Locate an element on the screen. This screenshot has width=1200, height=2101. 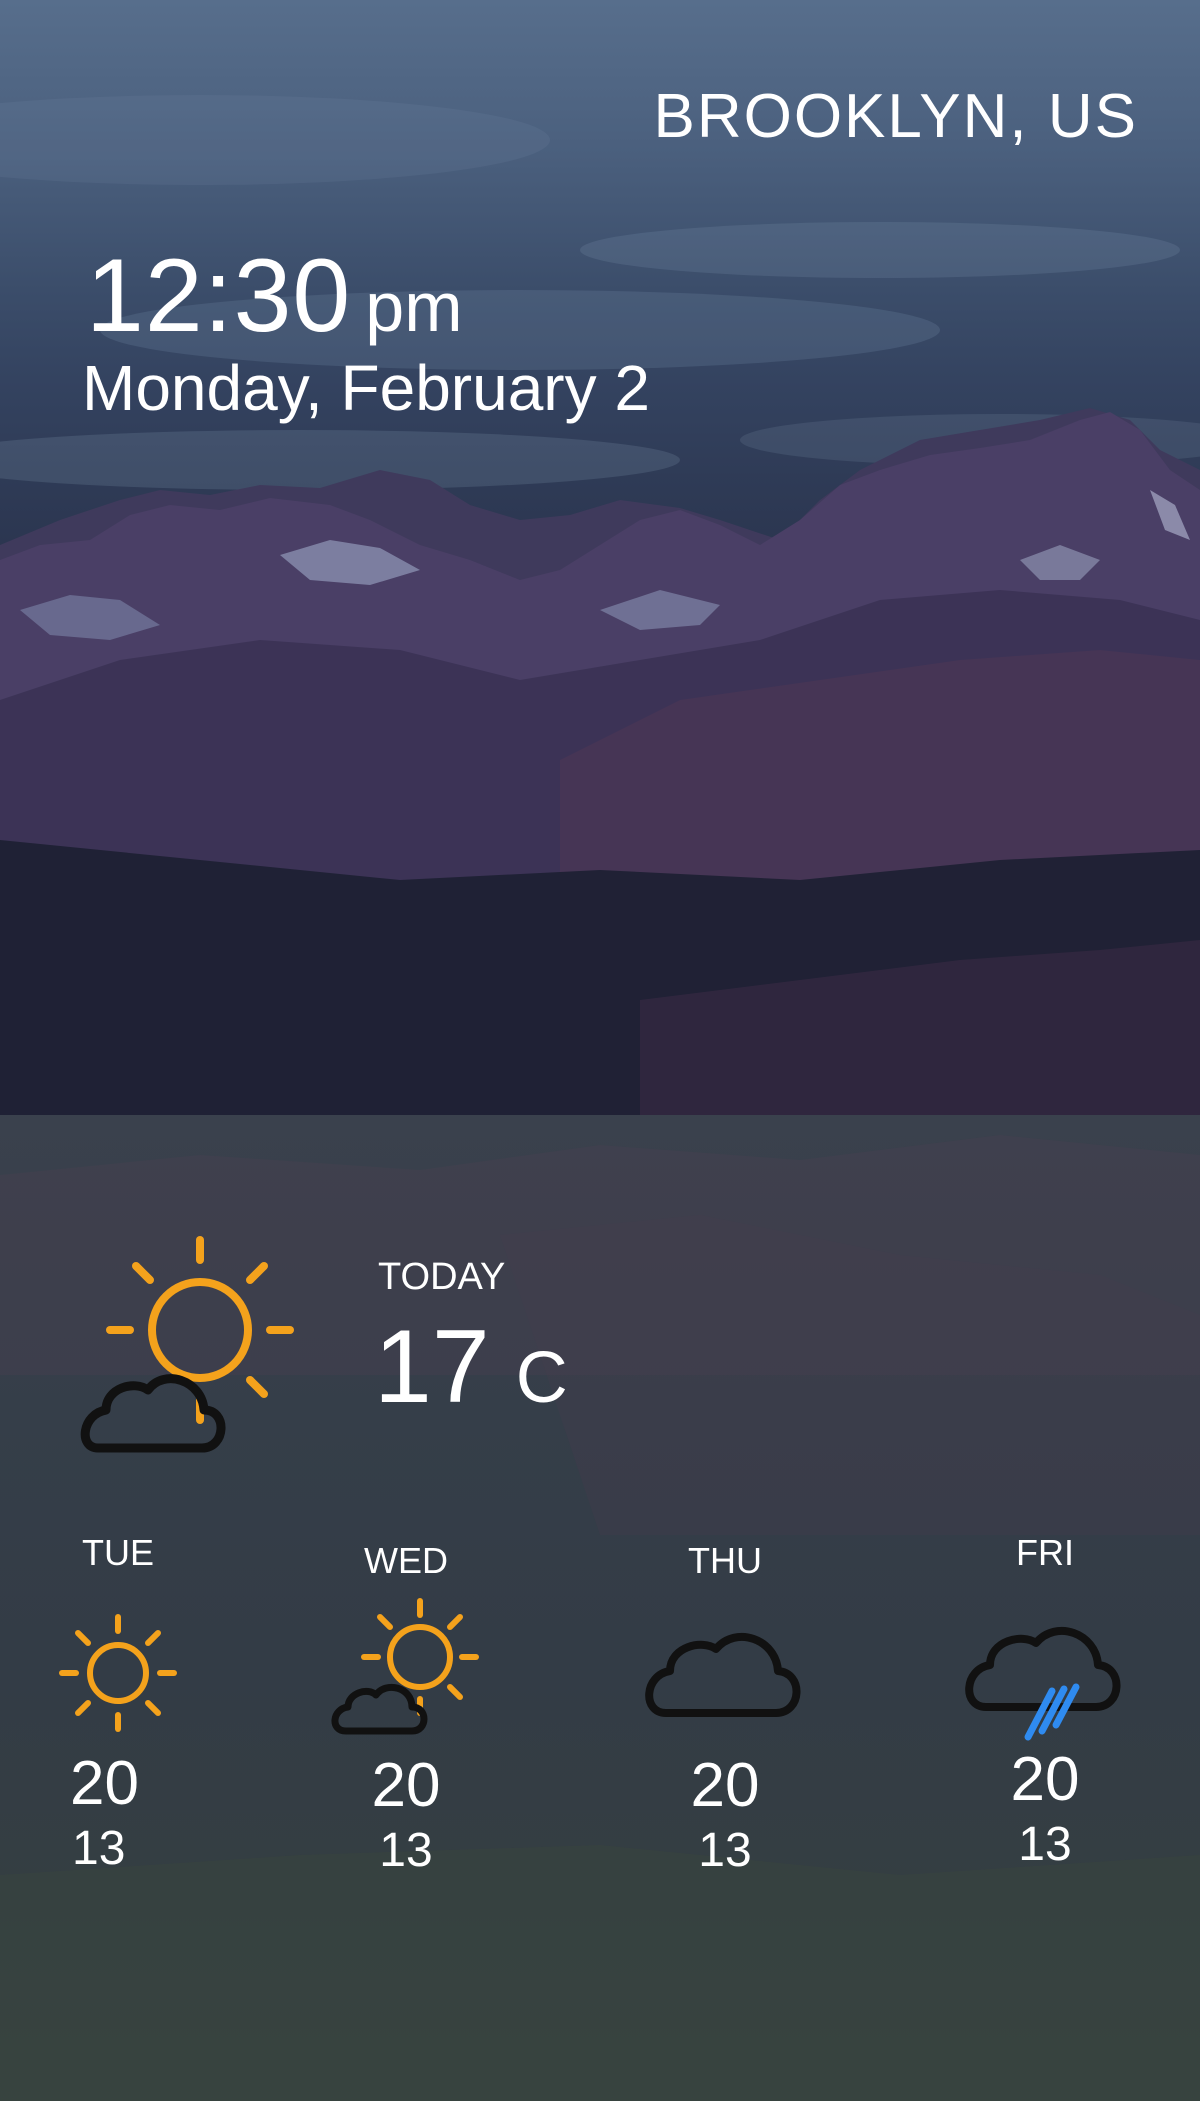
location-label: BROOKLYN, US is located at coordinates (895, 116).